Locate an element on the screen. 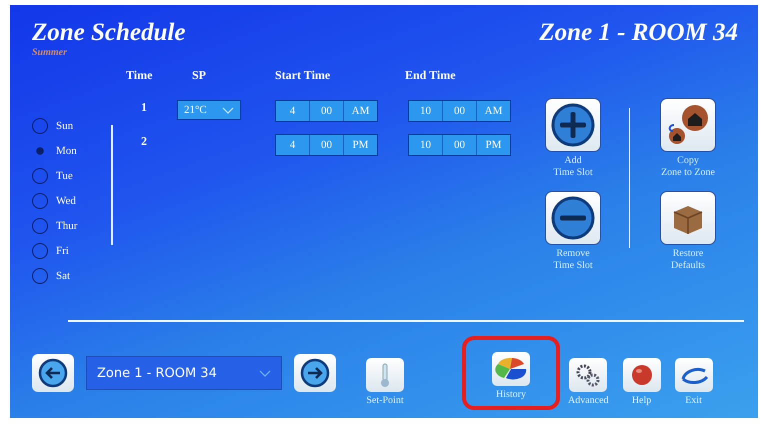  end-time-field: 10 00 PM is located at coordinates (459, 145).